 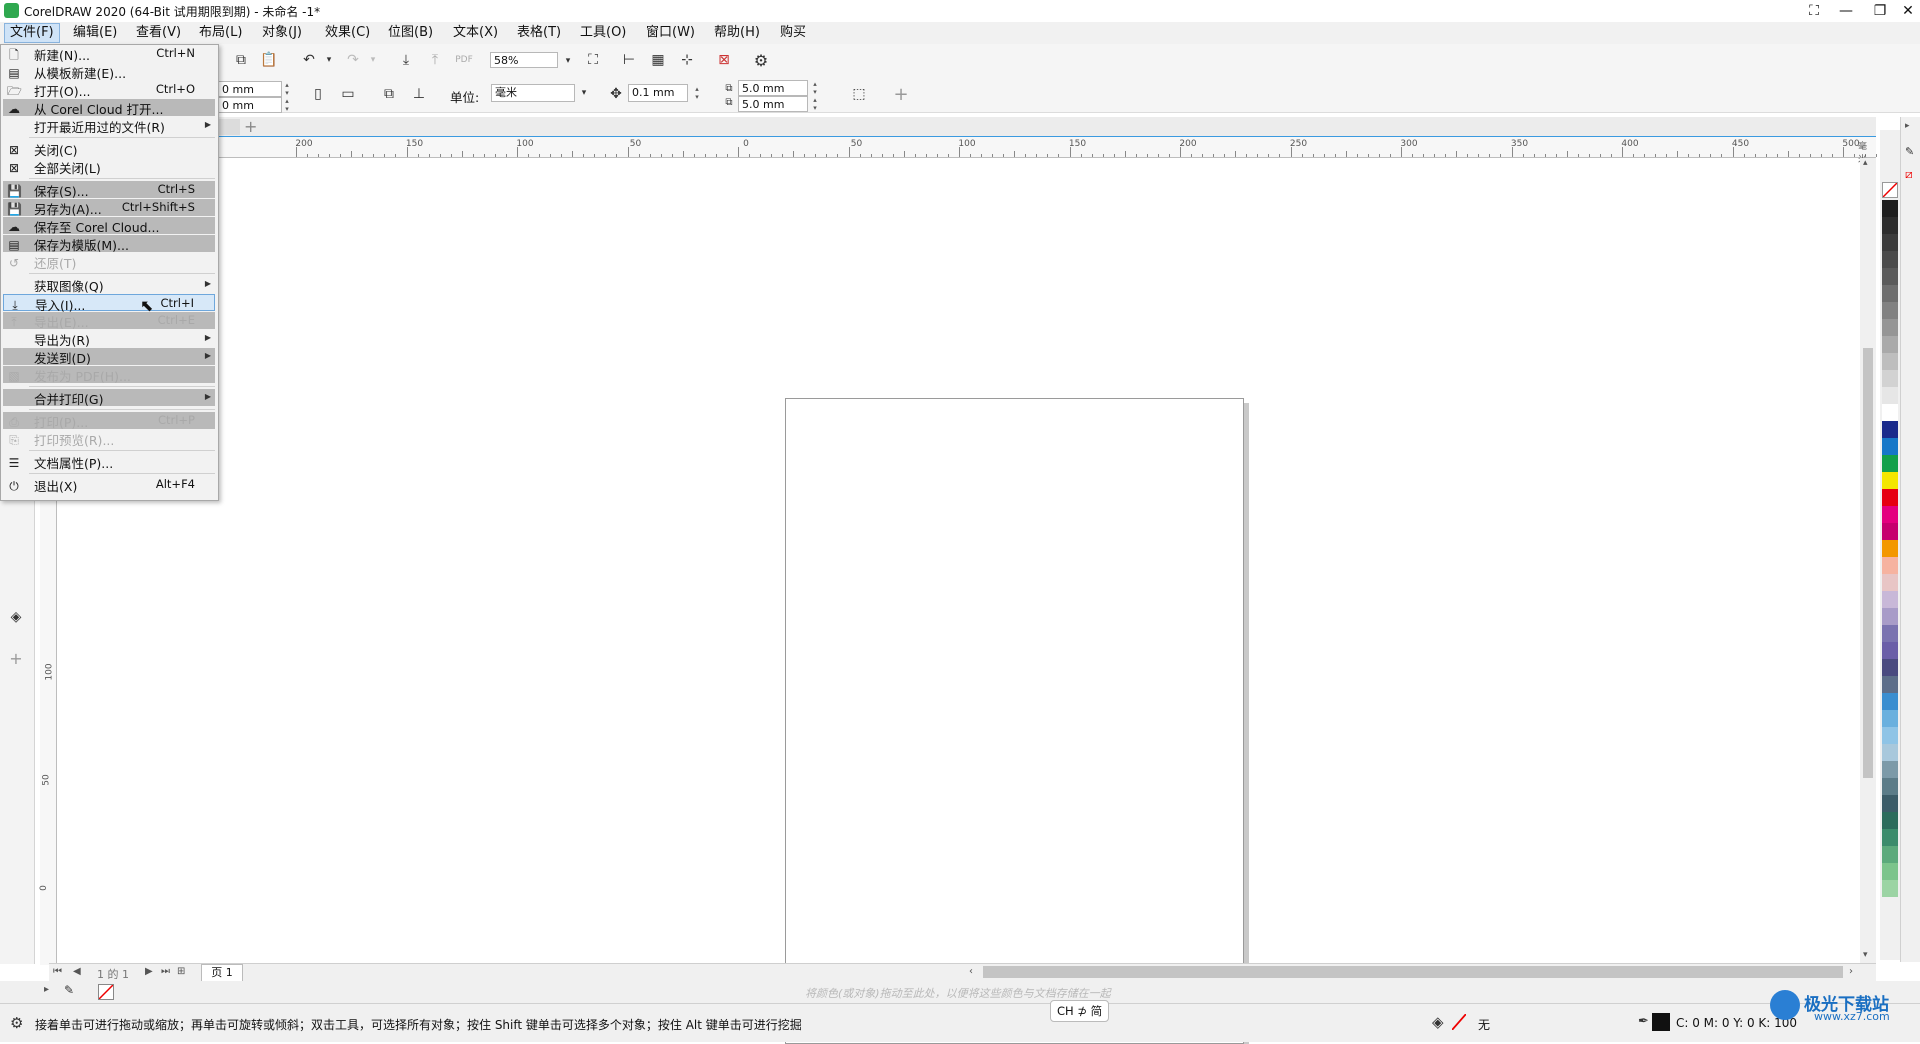 I want to click on menu-file: 文件(F), so click(x=32, y=33).